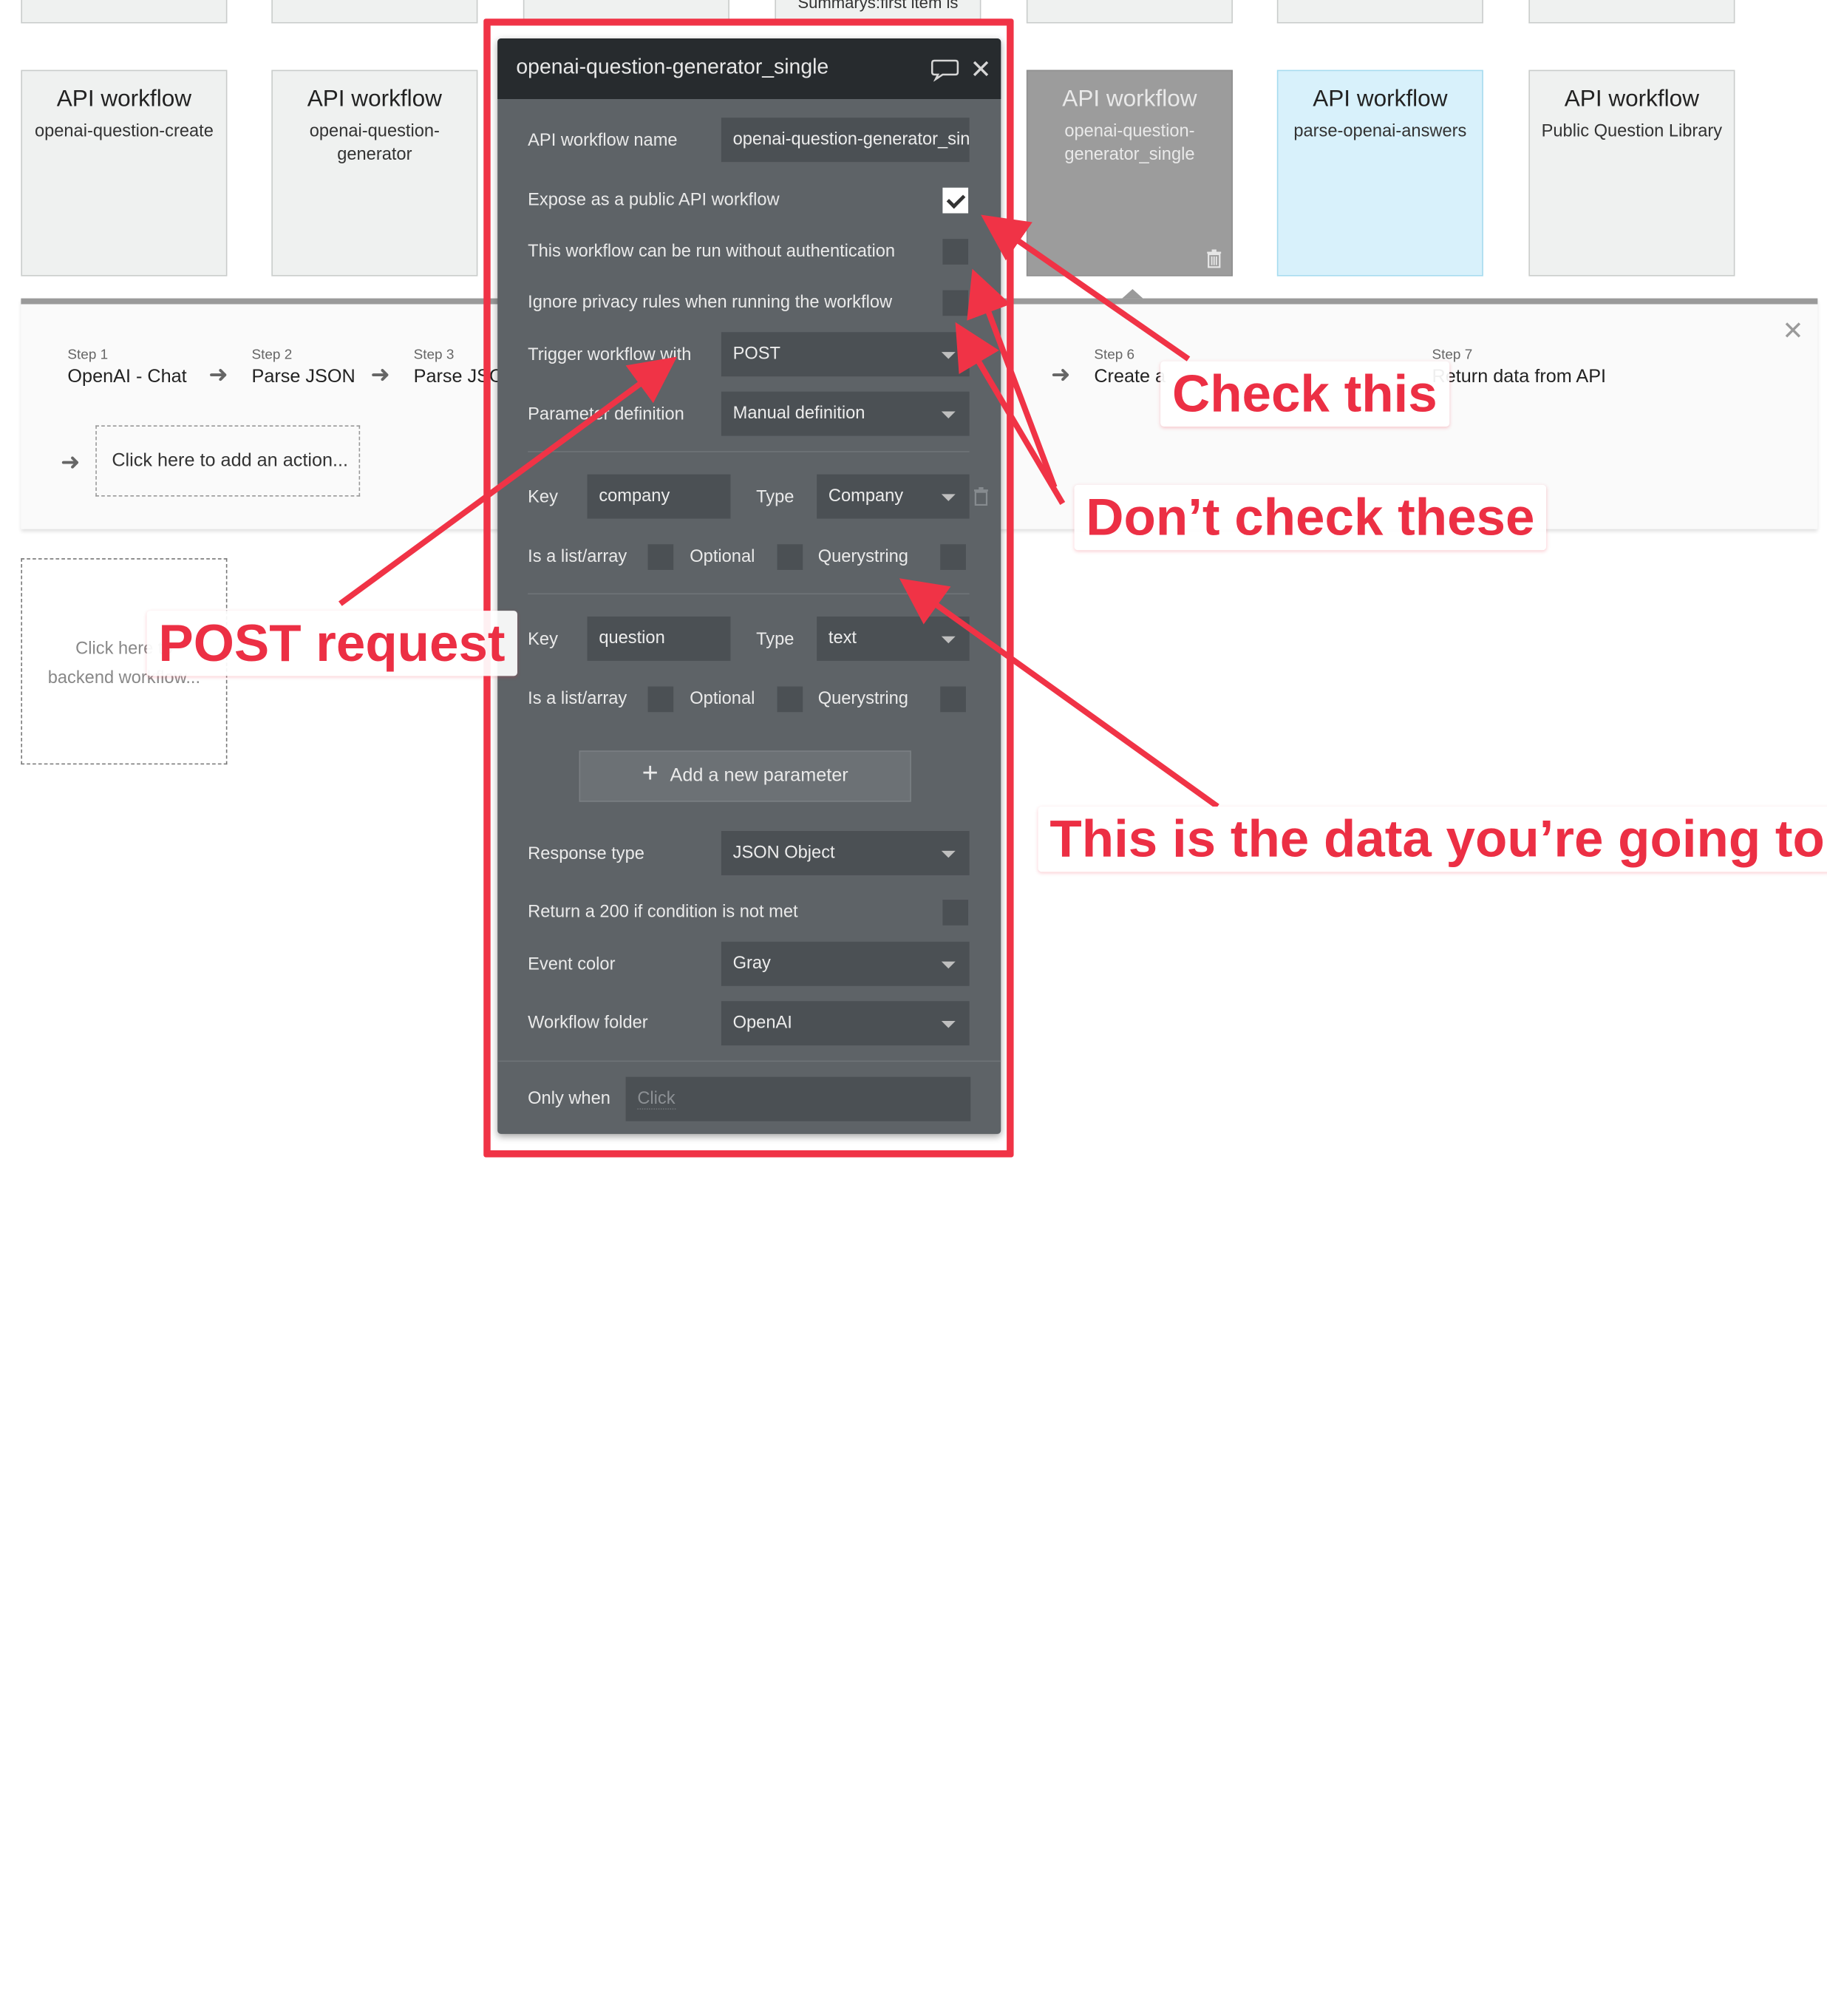  What do you see at coordinates (331, 643) in the screenshot?
I see `annotation-callout: POST request` at bounding box center [331, 643].